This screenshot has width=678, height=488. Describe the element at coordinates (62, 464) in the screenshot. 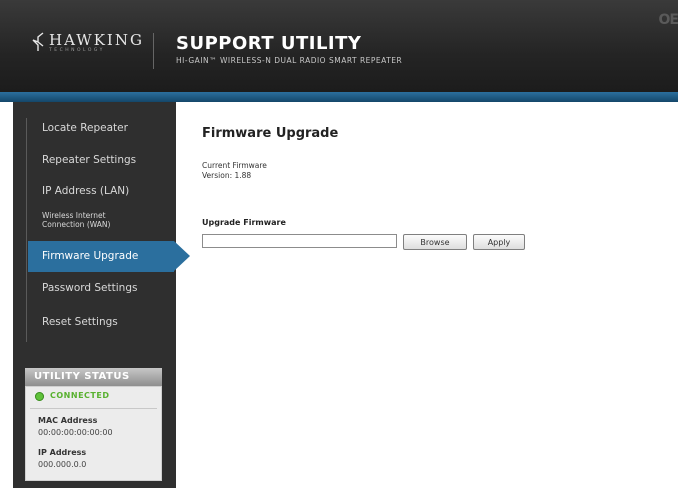

I see `ip-address-value: 000.000.0.0` at that location.